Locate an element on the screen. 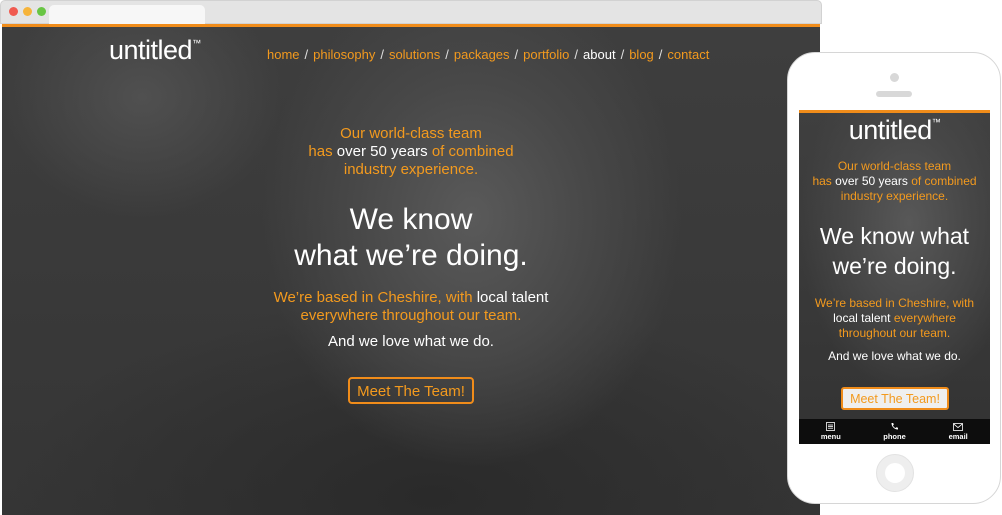  email-label: email is located at coordinates (958, 436).